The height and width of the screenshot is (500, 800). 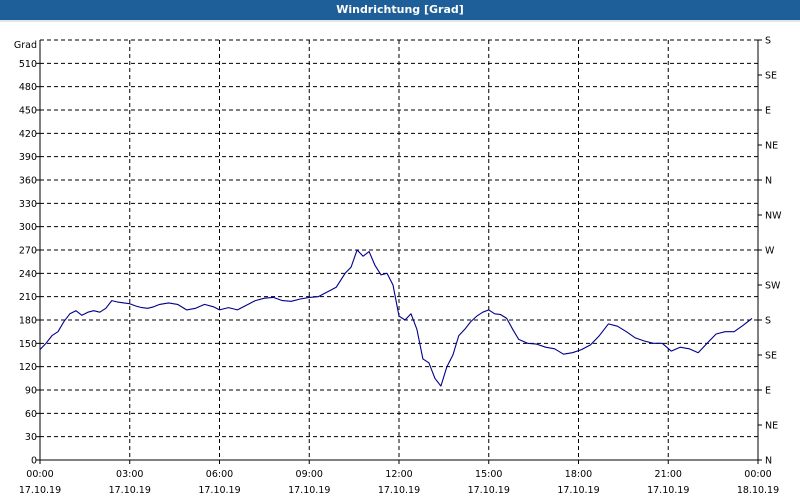 I want to click on x-tick-time: 09:00, so click(x=309, y=474).